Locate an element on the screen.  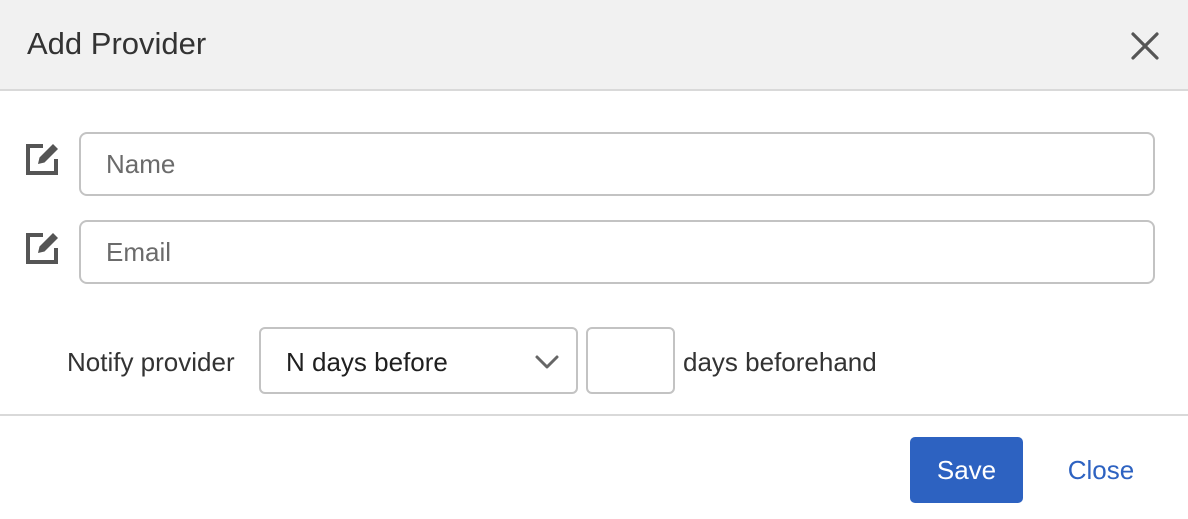
notify-provider-label: Notify provider is located at coordinates (151, 362).